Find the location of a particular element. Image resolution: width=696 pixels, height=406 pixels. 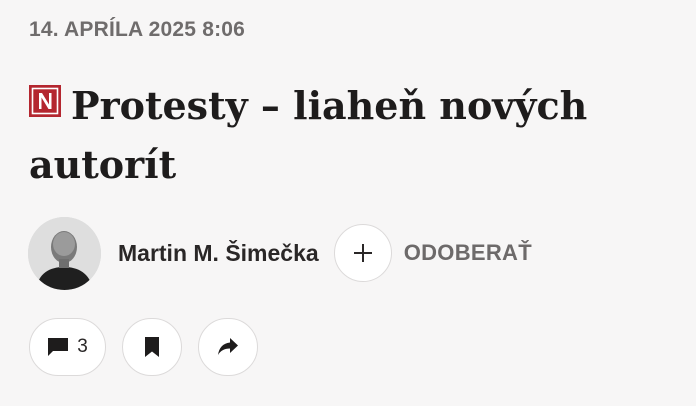

article-date: 14. APRÍLA 2025 8:06 is located at coordinates (137, 29).